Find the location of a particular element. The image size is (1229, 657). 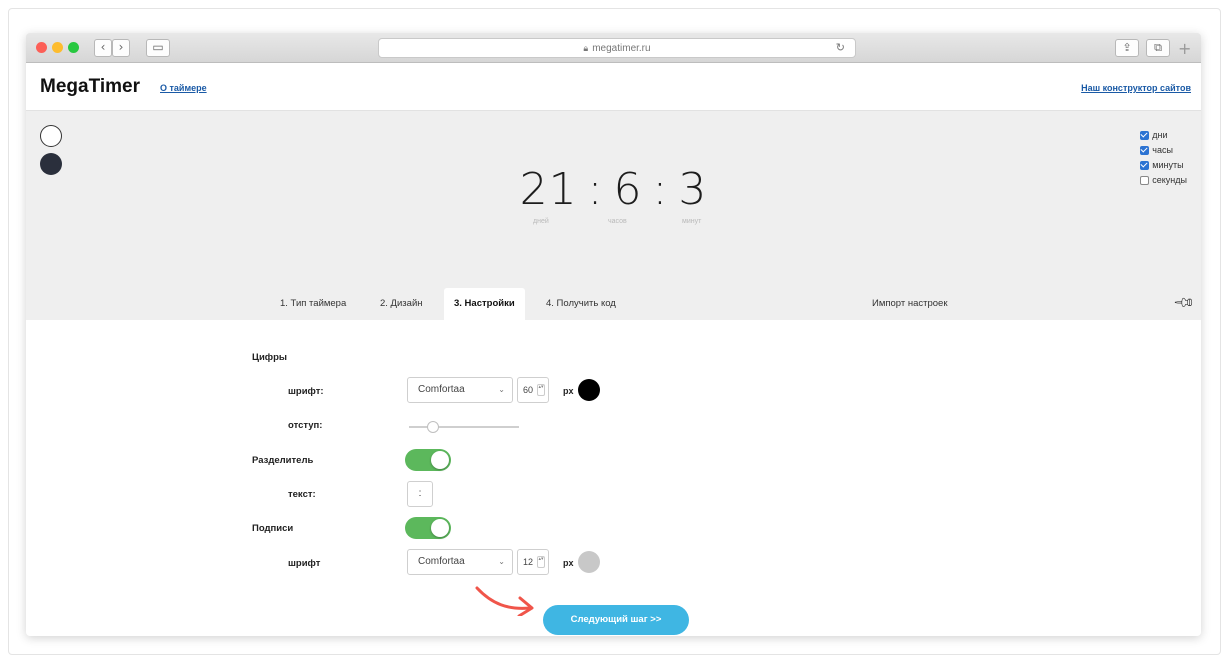

digits-indent-label: отступ: is located at coordinates (305, 425).